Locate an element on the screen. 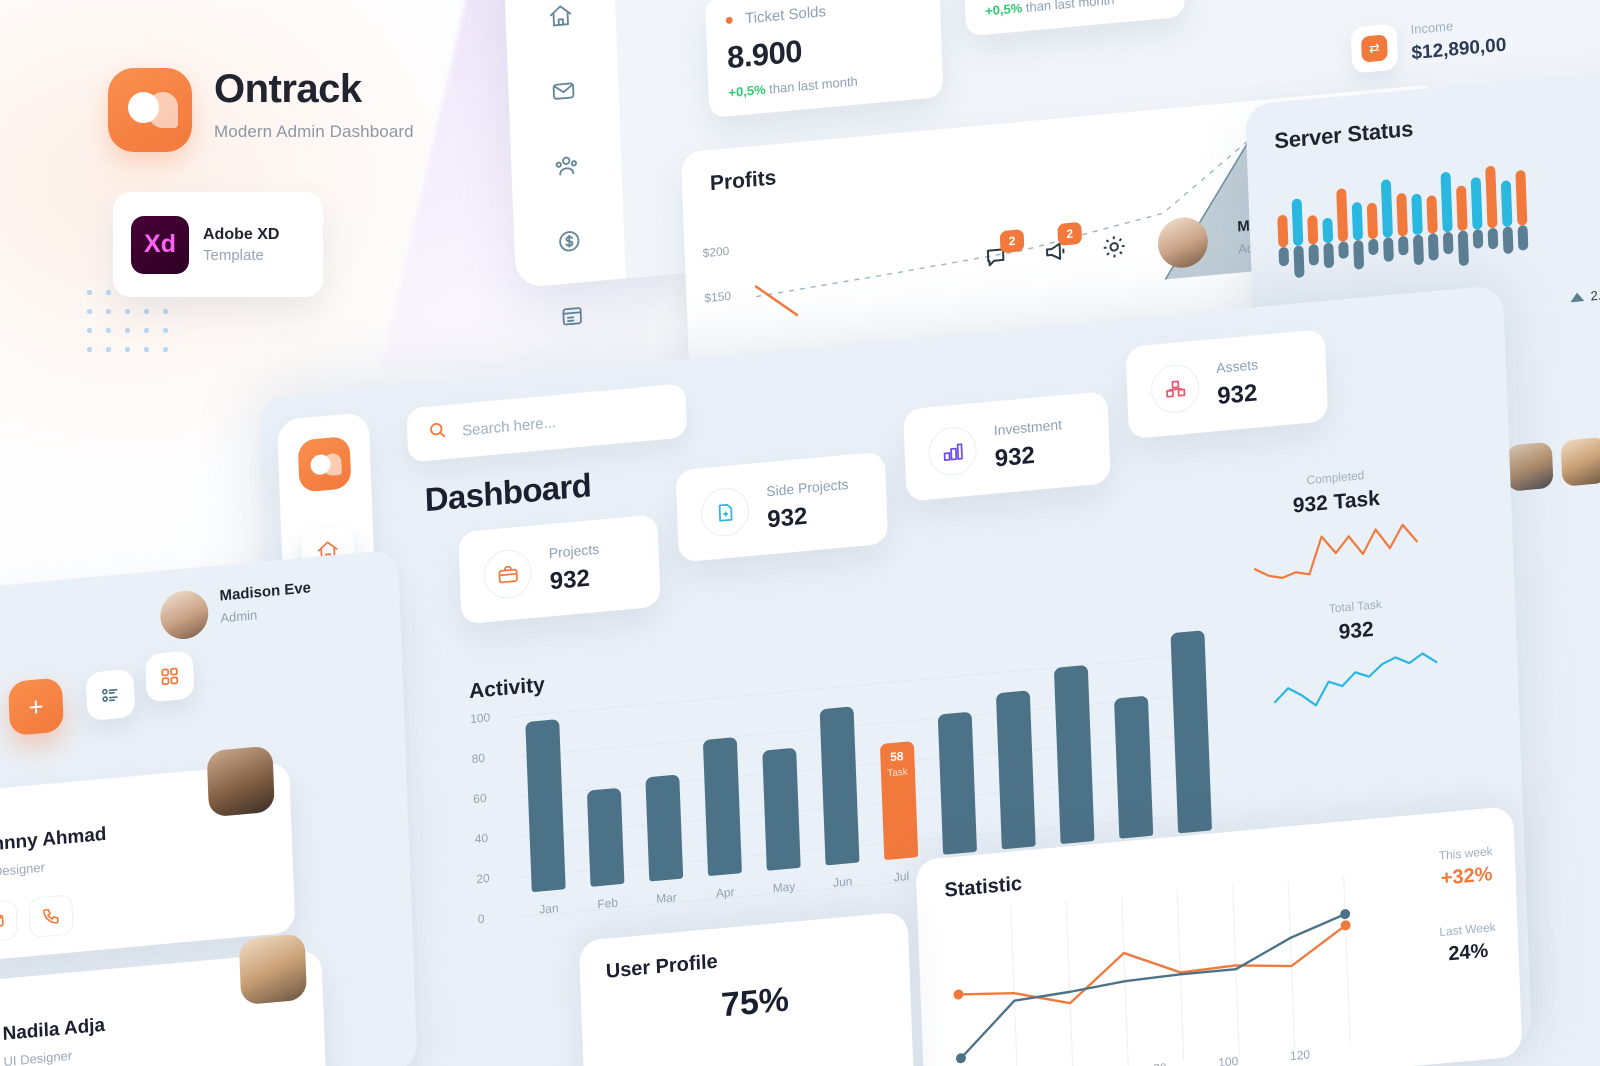  header-user-role: Admin is located at coordinates (239, 616).